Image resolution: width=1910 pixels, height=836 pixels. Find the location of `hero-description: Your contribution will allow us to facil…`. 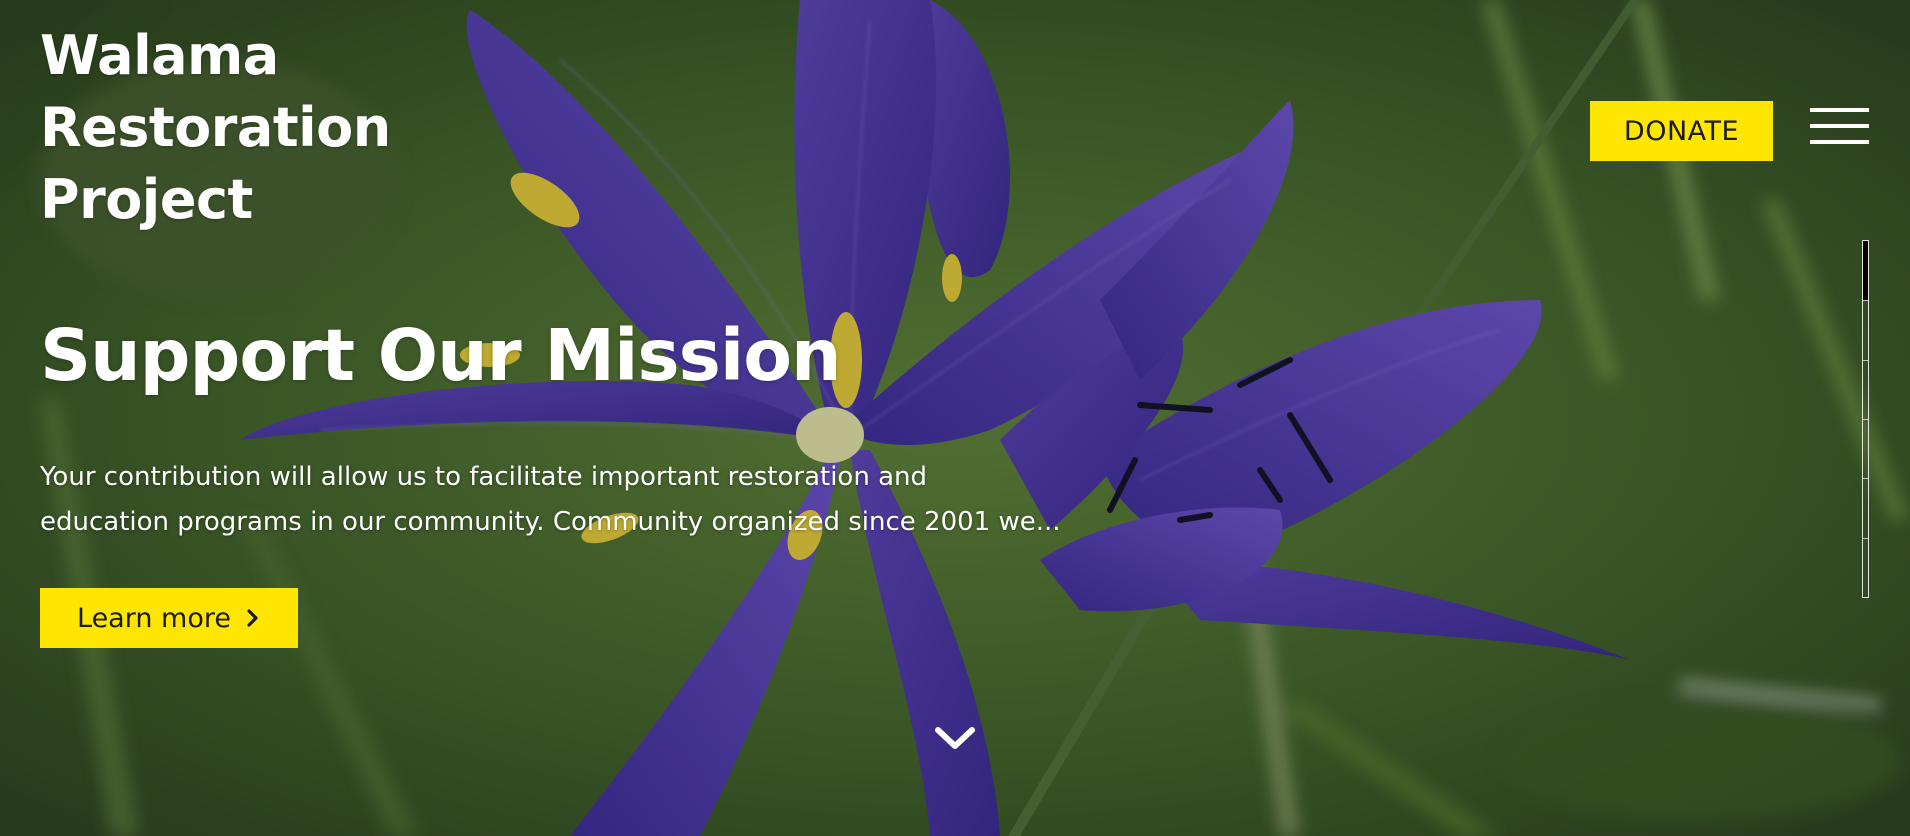

hero-description: Your contribution will allow us to facil… is located at coordinates (590, 500).